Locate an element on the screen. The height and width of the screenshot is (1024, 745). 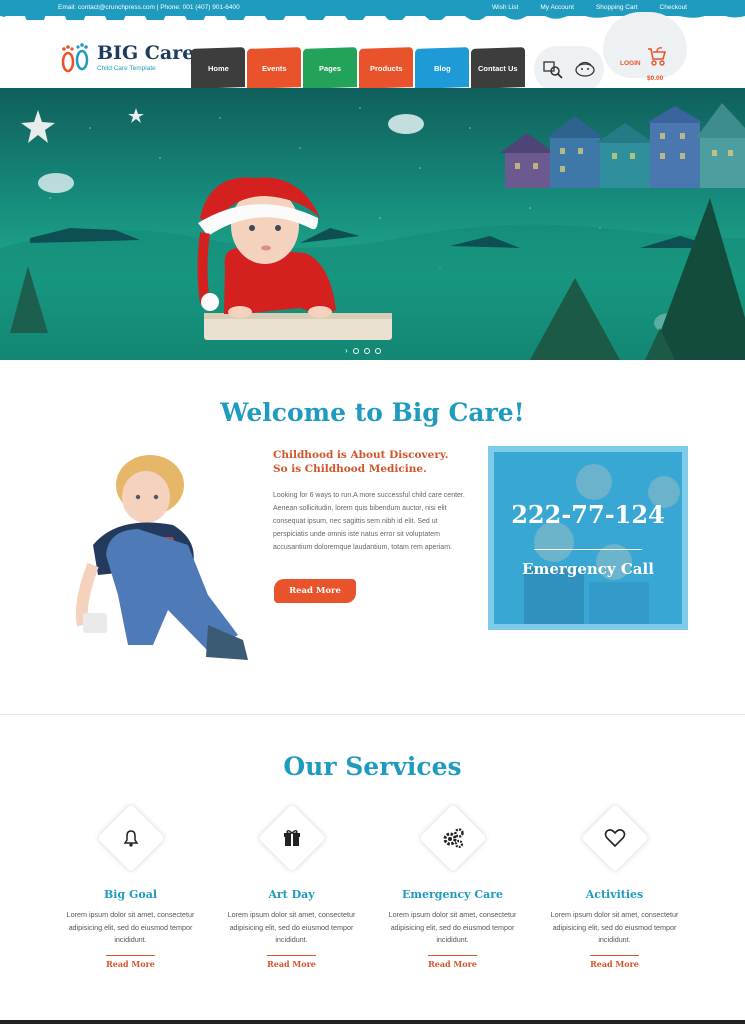
cart-total: $0.00 is located at coordinates (655, 78).